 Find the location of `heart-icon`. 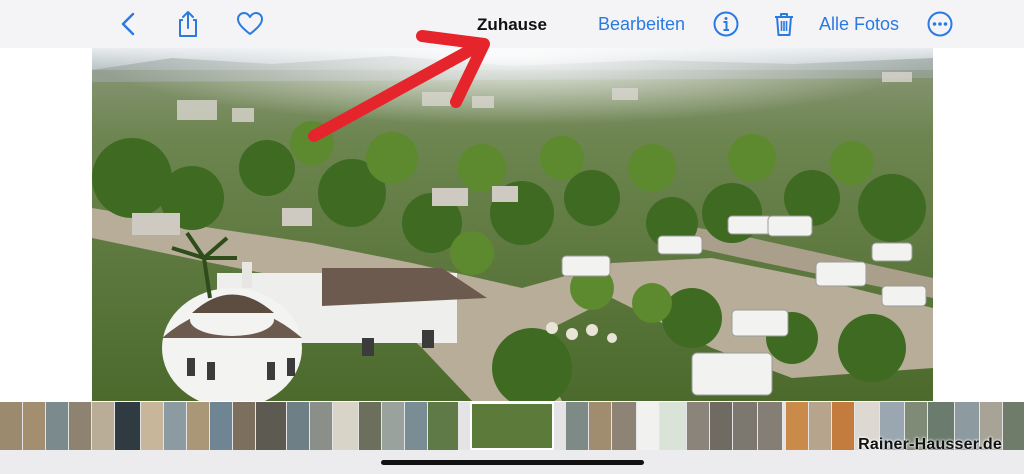

heart-icon is located at coordinates (250, 24).